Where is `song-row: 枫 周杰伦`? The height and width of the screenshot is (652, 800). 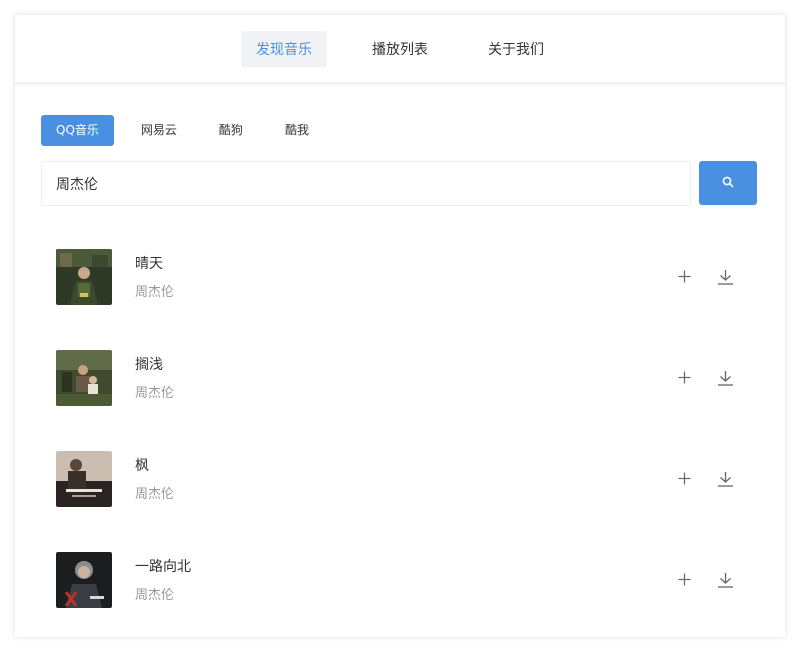 song-row: 枫 周杰伦 is located at coordinates (399, 478).